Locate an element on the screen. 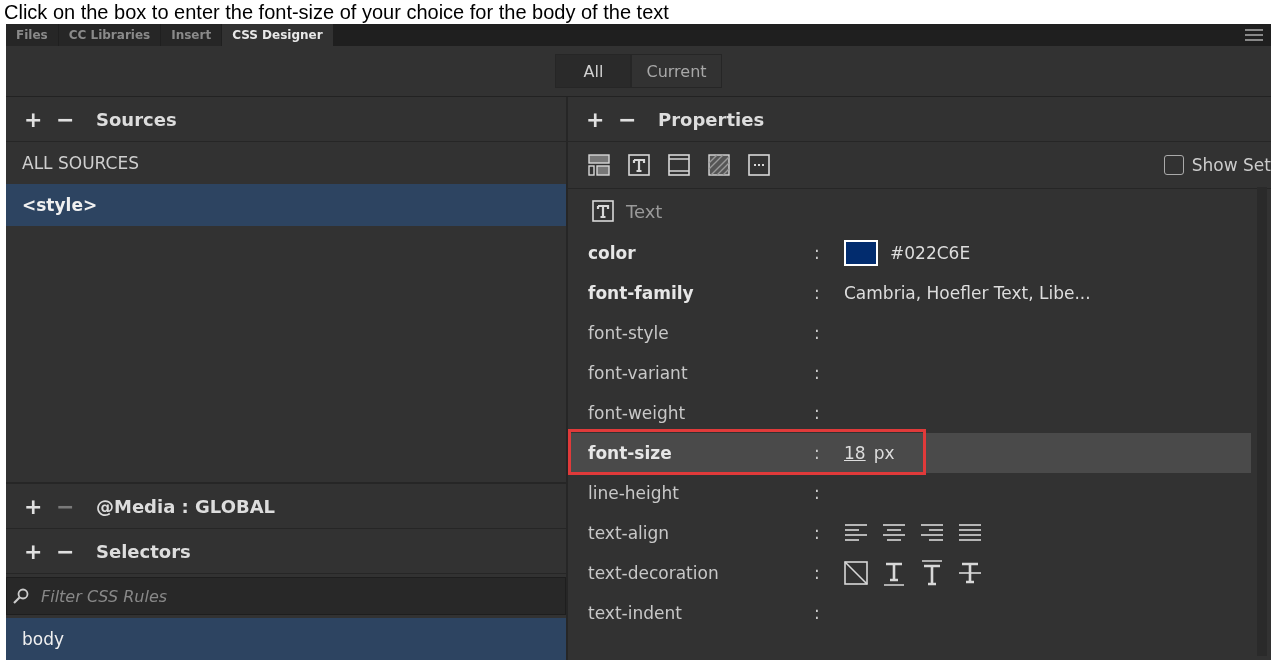 This screenshot has width=1271, height=660. menu-icon is located at coordinates (1254, 35).